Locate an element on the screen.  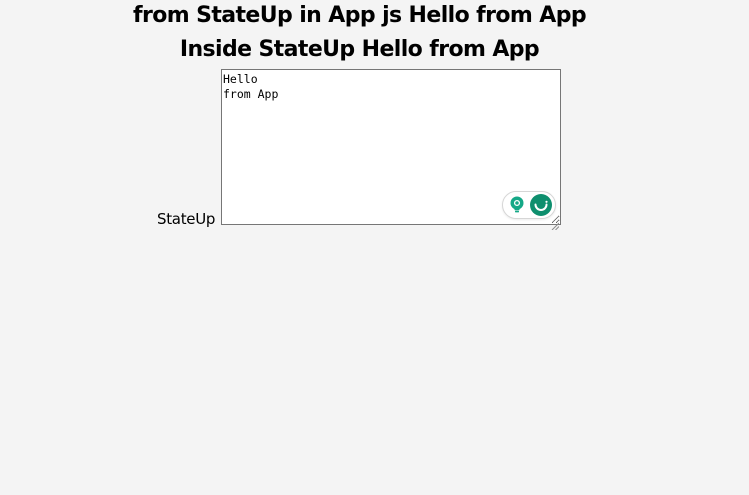
assistant-logo-icon is located at coordinates (541, 205).